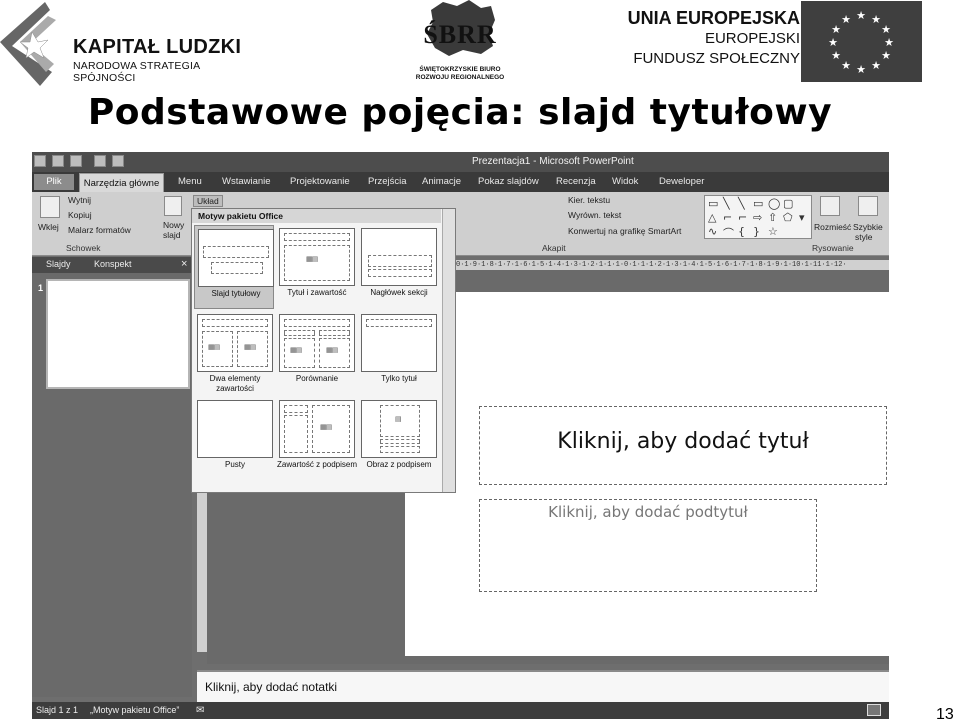 The height and width of the screenshot is (724, 960). I want to click on tab-home: Narzędzia główne, so click(121, 182).